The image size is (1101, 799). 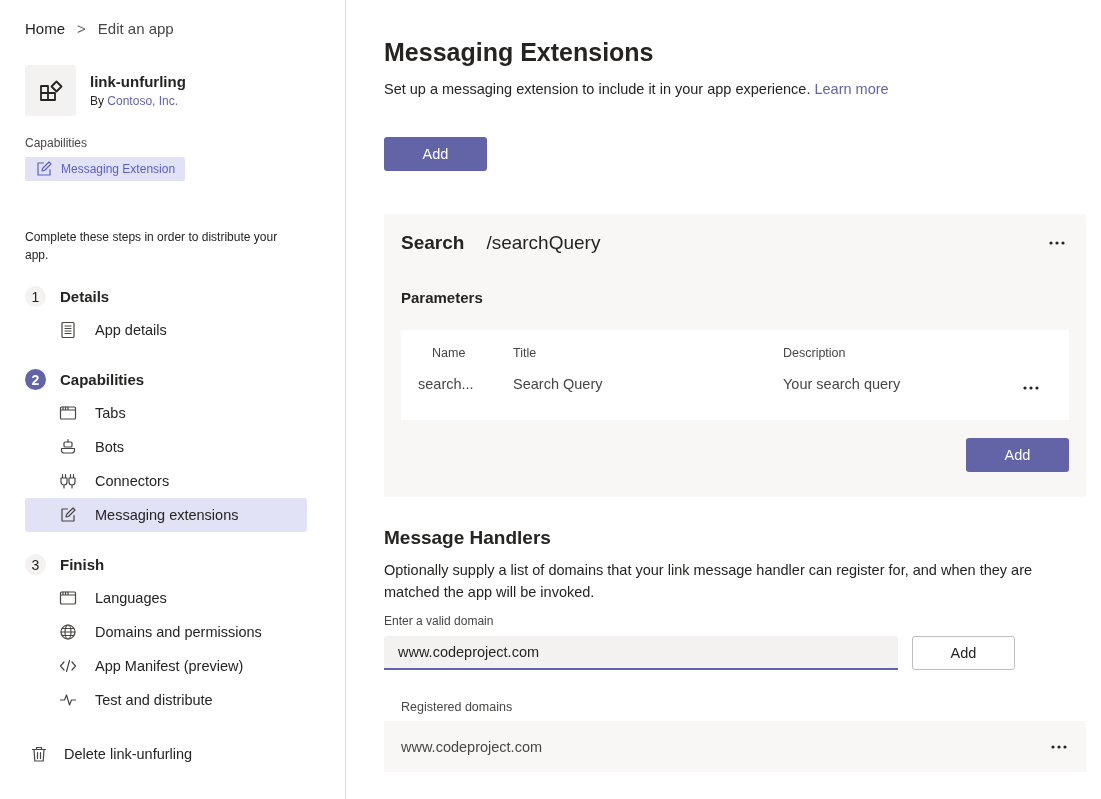 I want to click on document-icon, so click(x=68, y=330).